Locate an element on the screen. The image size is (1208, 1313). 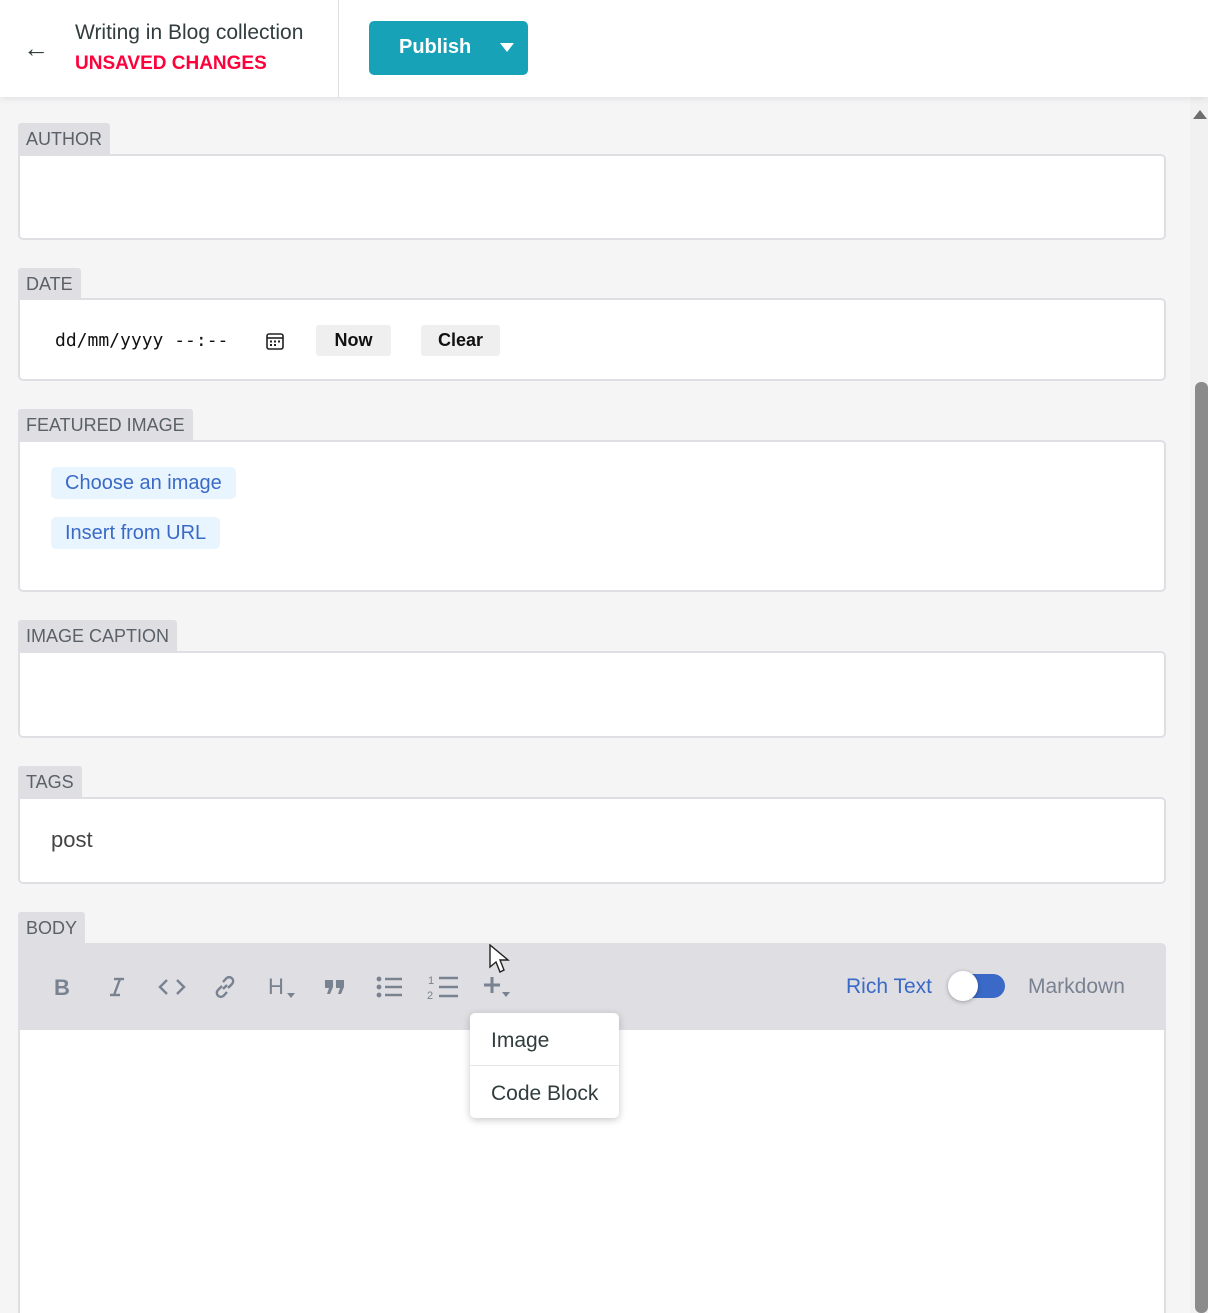
tags-input: post is located at coordinates (592, 840).